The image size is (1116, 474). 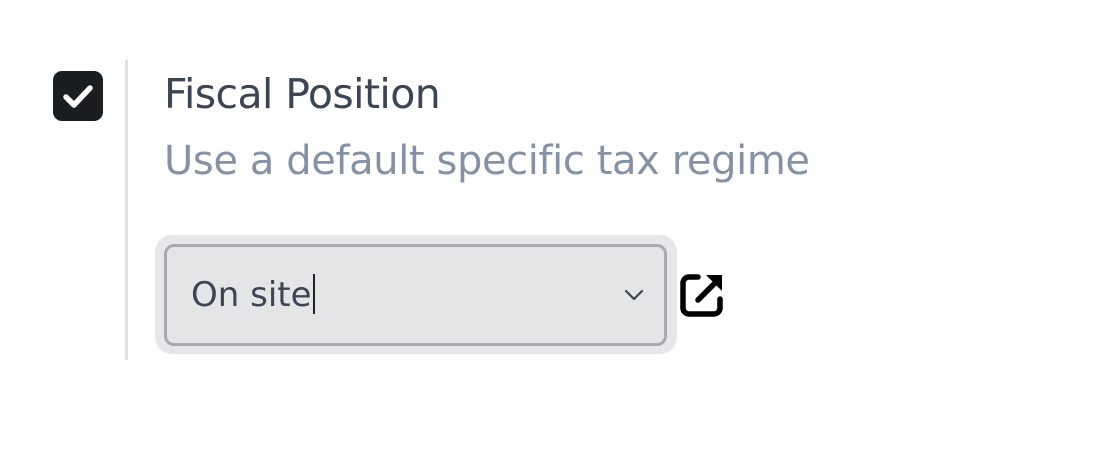 What do you see at coordinates (415, 295) in the screenshot?
I see `fiscal-position-select: On site` at bounding box center [415, 295].